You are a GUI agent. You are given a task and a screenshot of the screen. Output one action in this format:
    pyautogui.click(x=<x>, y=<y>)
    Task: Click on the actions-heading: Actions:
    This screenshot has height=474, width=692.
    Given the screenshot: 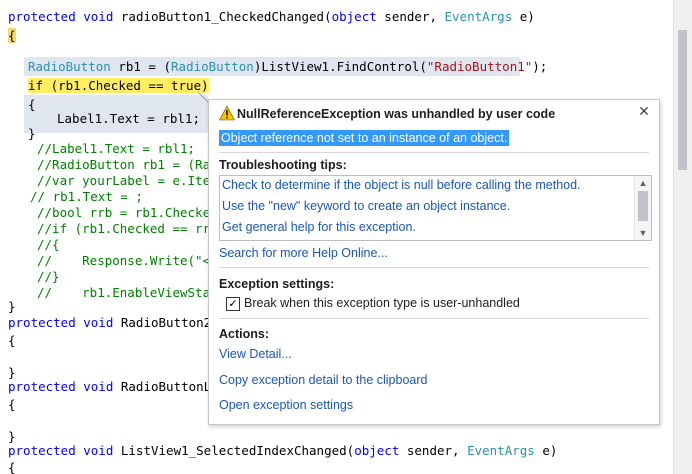 What is the action you would take?
    pyautogui.click(x=244, y=334)
    